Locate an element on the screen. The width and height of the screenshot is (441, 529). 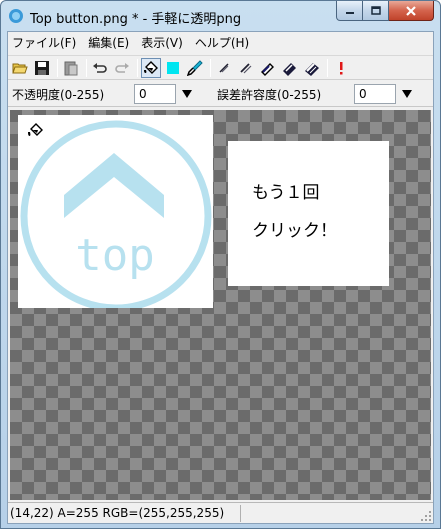
open-button is located at coordinates (20, 68).